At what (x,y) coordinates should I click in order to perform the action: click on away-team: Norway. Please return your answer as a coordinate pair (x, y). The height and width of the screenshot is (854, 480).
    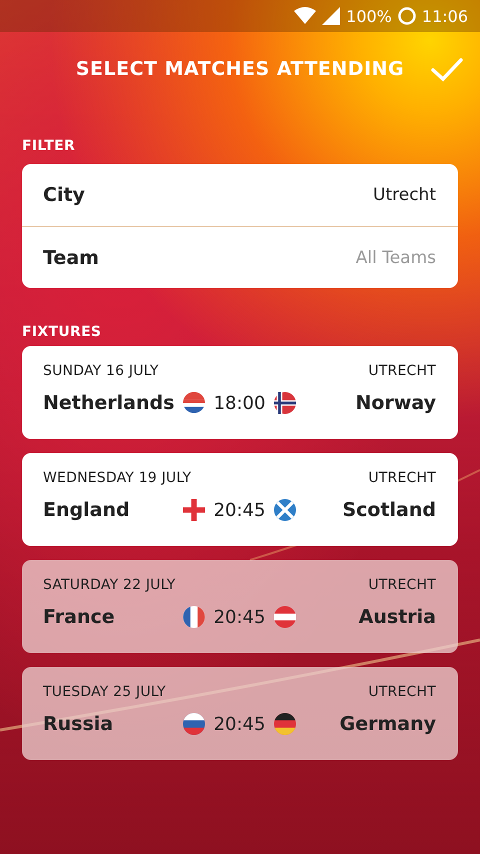
    Looking at the image, I should click on (395, 403).